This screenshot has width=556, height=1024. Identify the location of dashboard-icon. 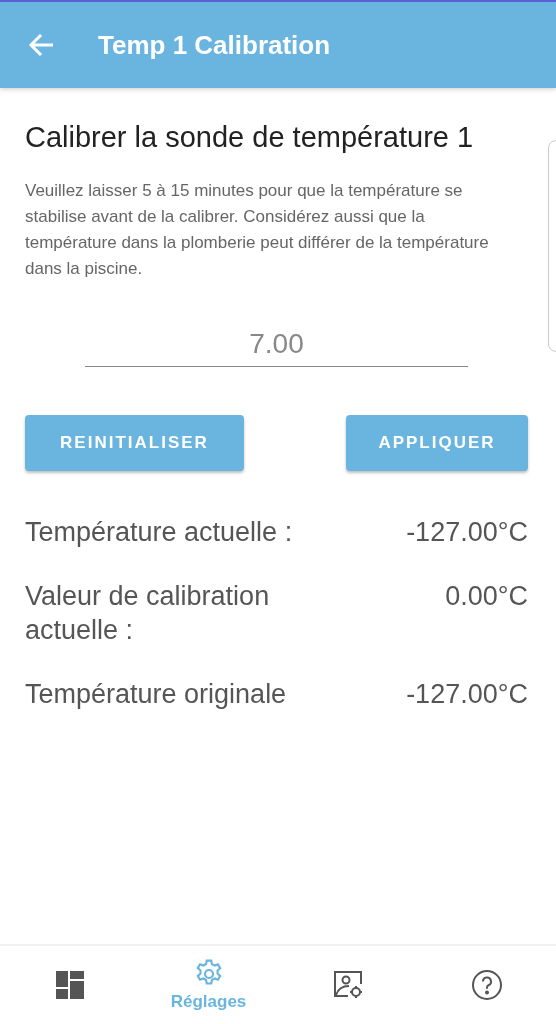
(69, 985).